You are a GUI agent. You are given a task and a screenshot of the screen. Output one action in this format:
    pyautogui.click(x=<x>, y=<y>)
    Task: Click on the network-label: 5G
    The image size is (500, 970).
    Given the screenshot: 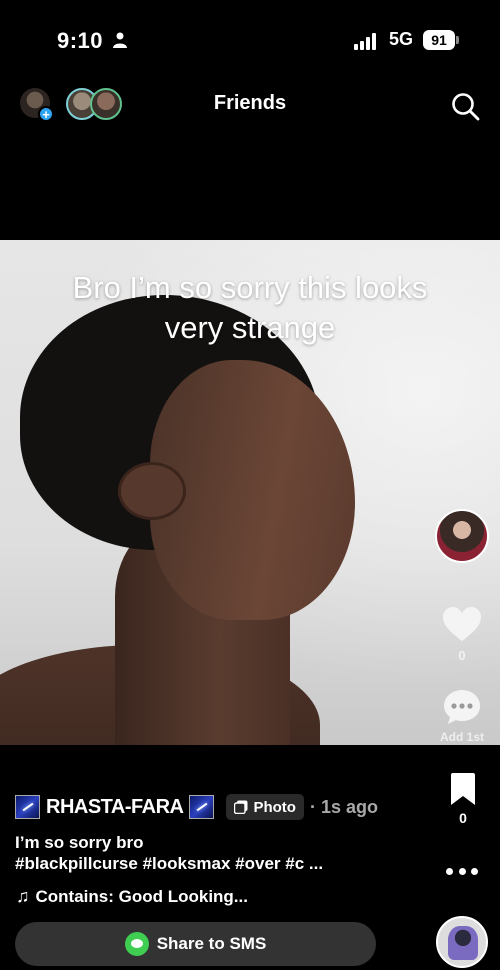 What is the action you would take?
    pyautogui.click(x=401, y=39)
    